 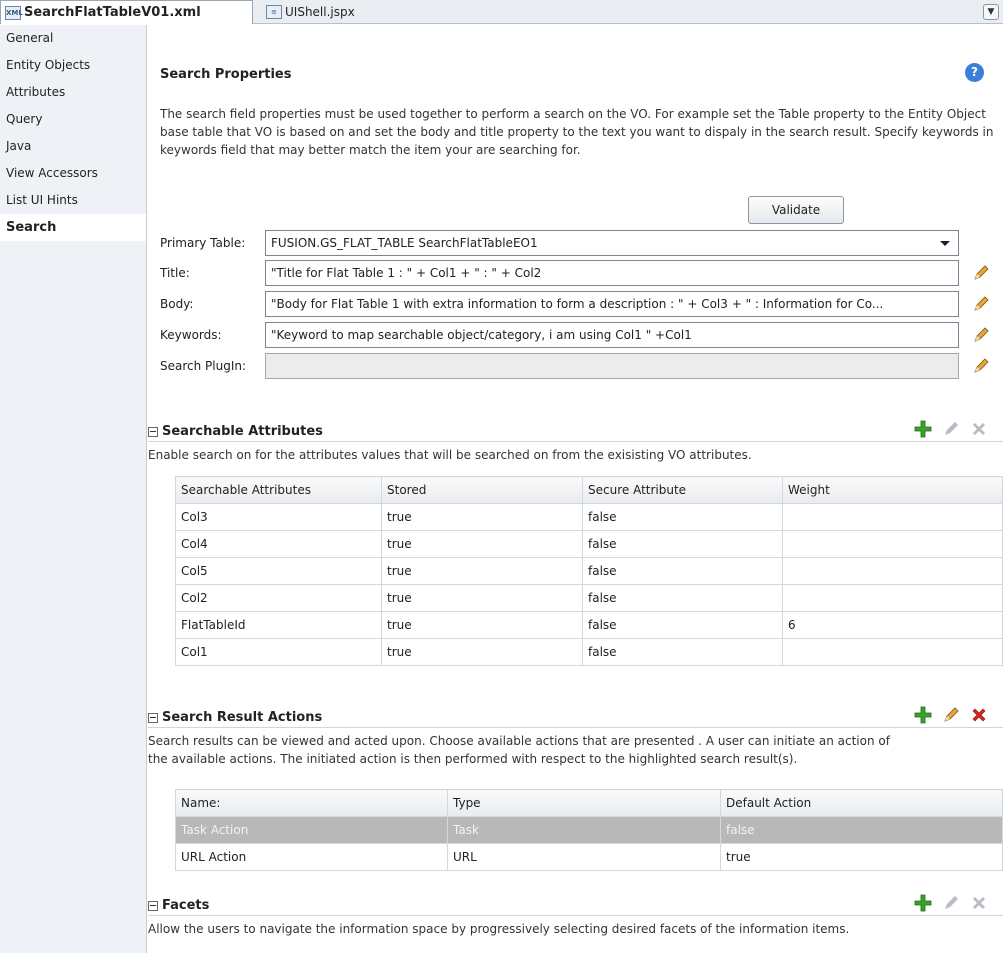 What do you see at coordinates (191, 335) in the screenshot?
I see `keywords-label: Keywords:` at bounding box center [191, 335].